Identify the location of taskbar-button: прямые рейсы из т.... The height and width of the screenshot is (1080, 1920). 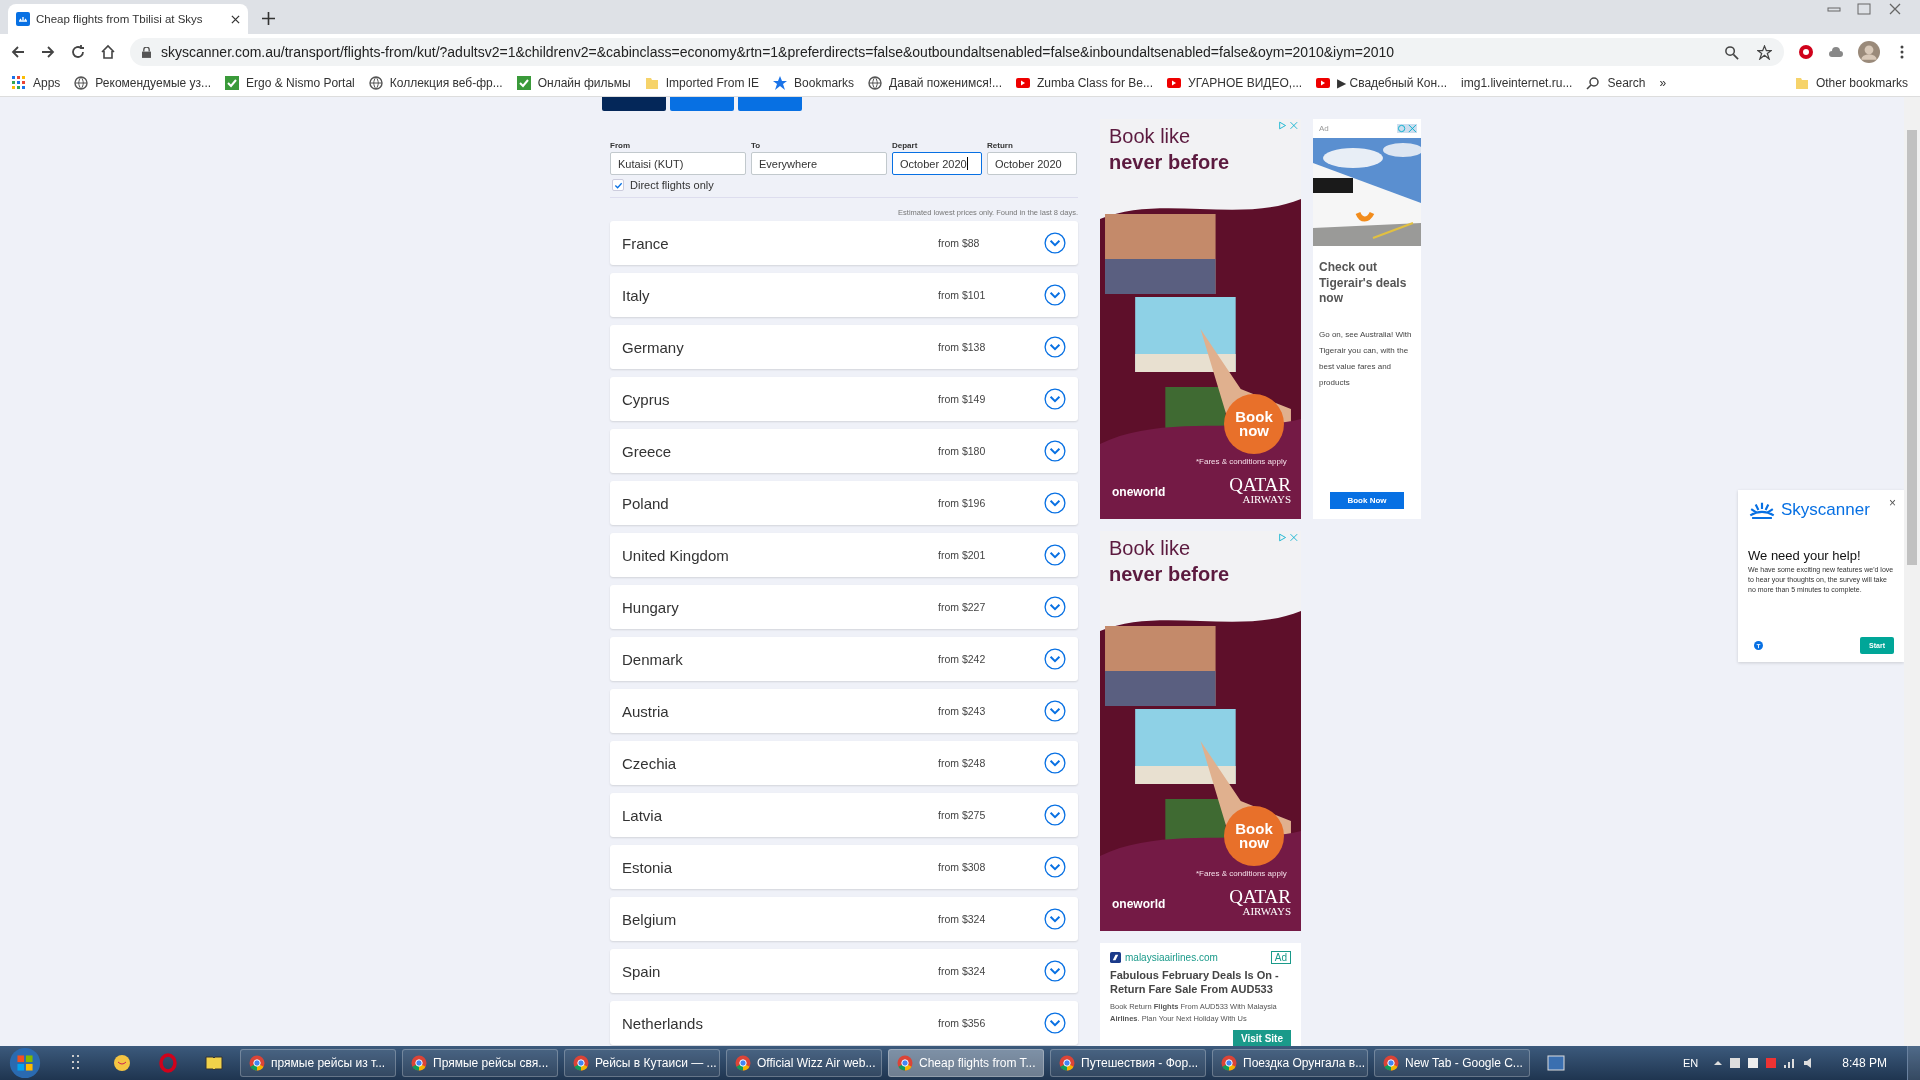
(318, 1063).